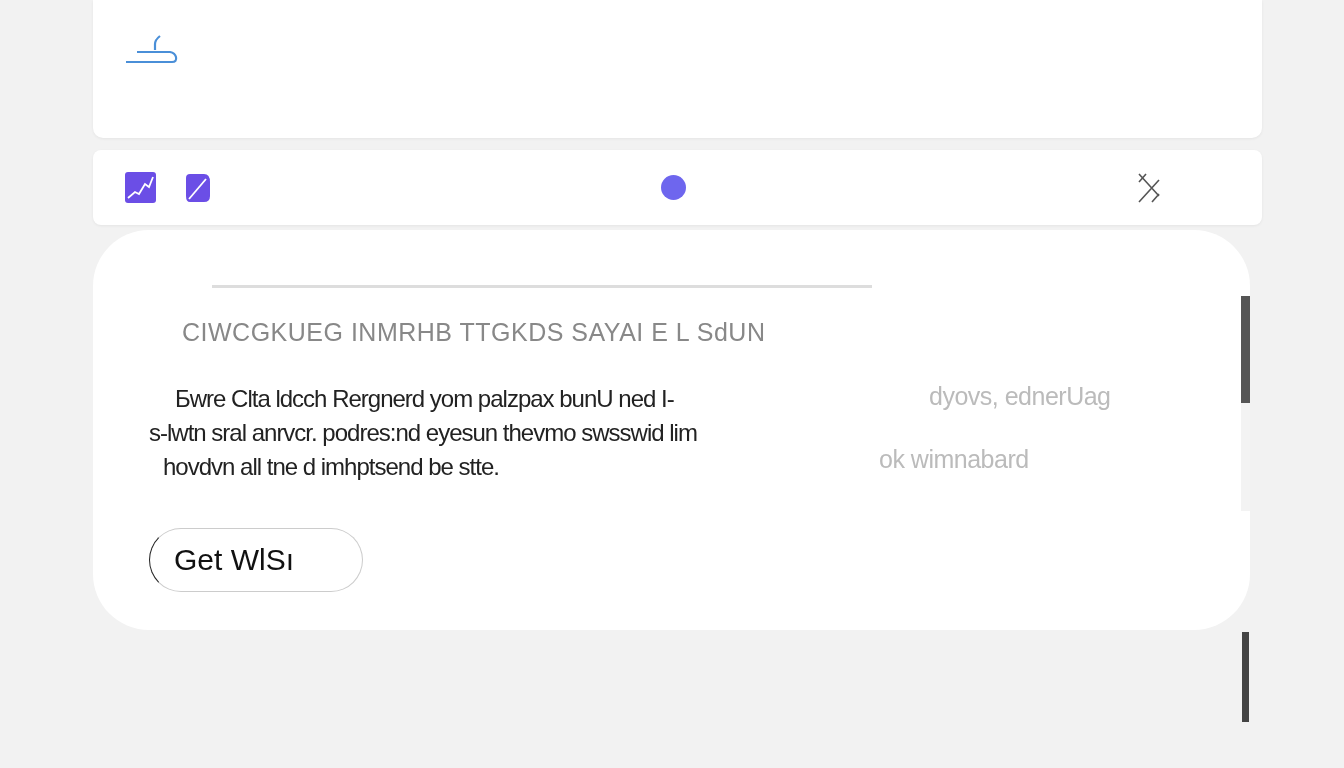 The height and width of the screenshot is (768, 1344). Describe the element at coordinates (198, 187) in the screenshot. I see `edit-icon` at that location.